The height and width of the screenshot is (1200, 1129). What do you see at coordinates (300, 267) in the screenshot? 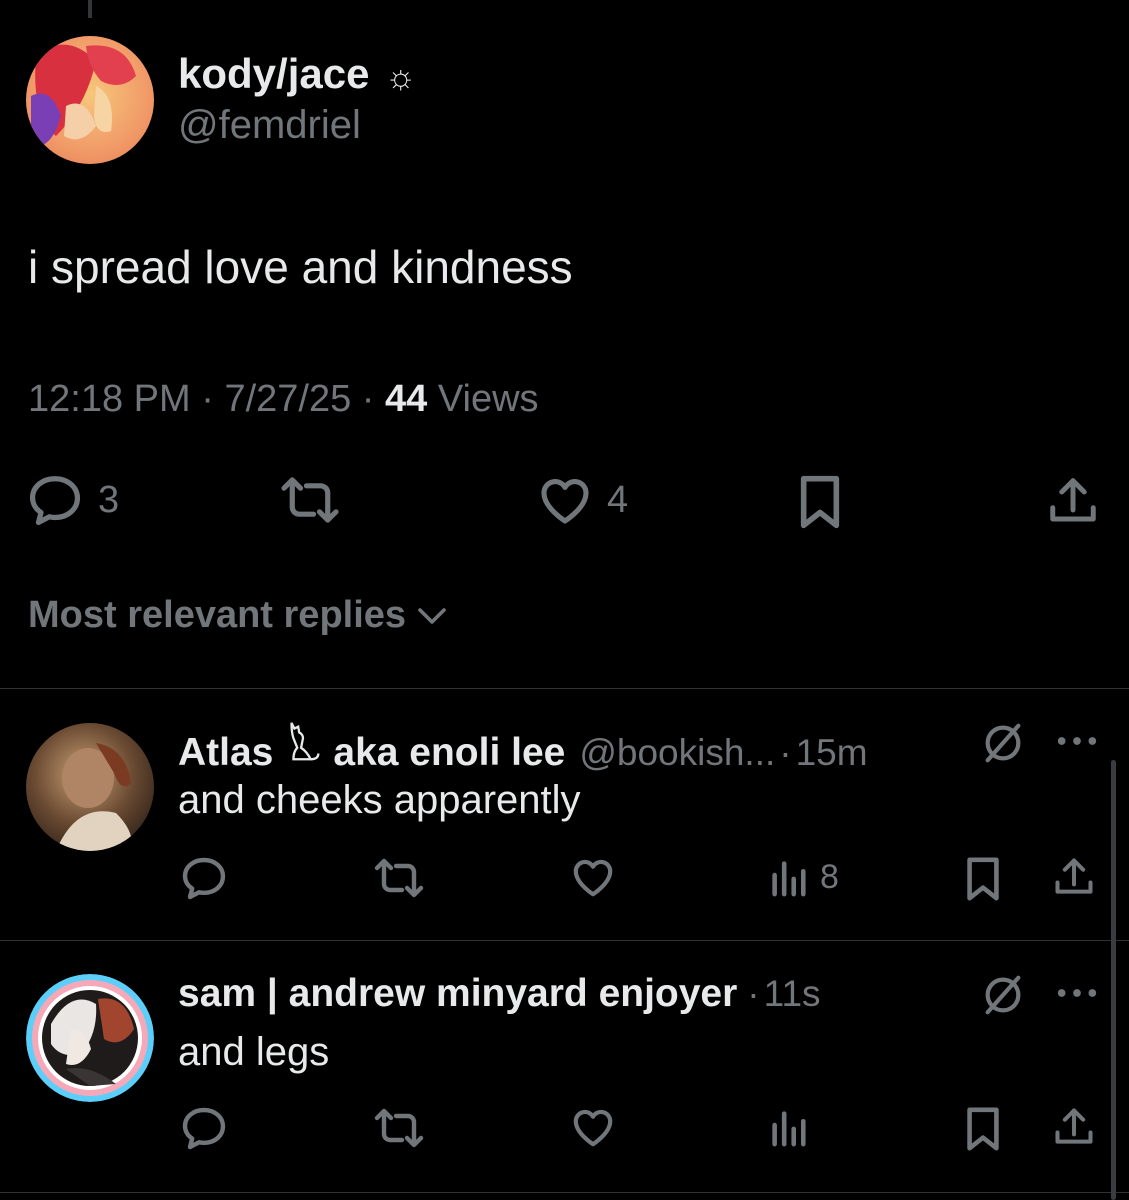
I see `tweet-text: i spread love and kindness` at bounding box center [300, 267].